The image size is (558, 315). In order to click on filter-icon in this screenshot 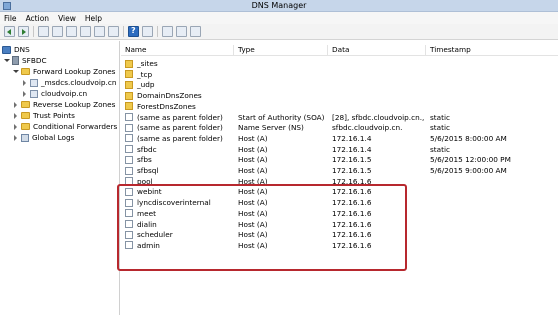, I will do `click(195, 31)`.